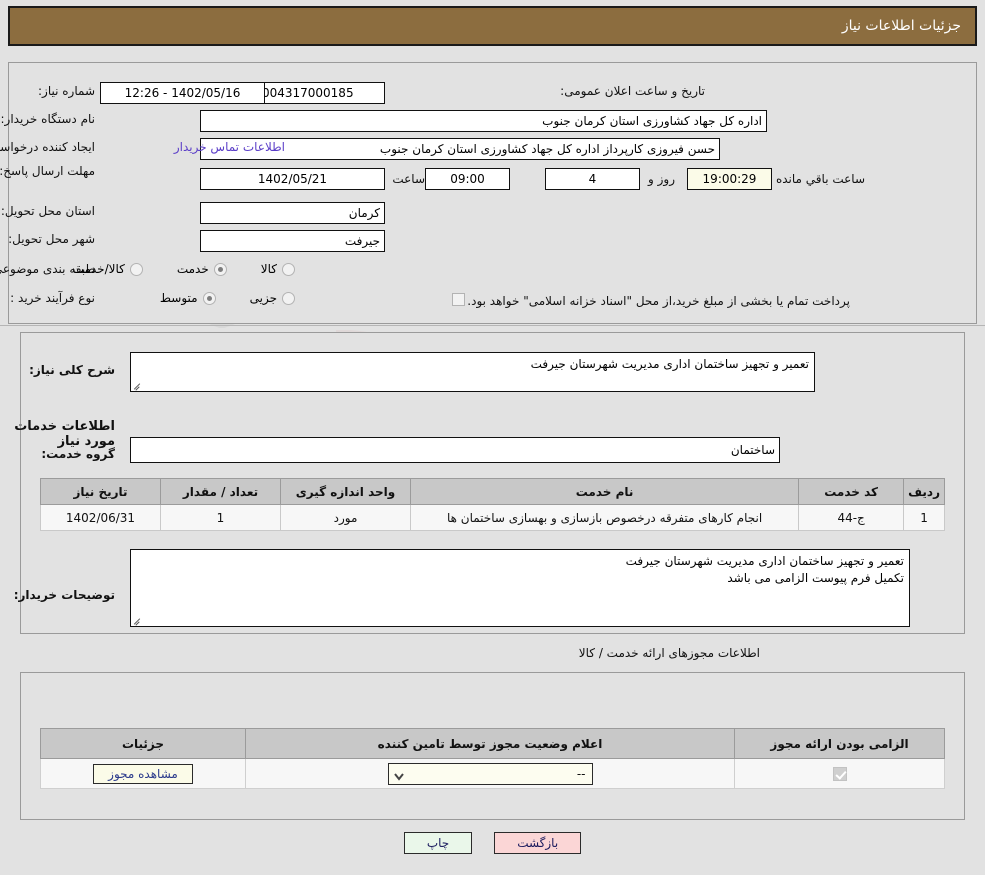 This screenshot has height=875, width=985. Describe the element at coordinates (64, 434) in the screenshot. I see `services-heading: اطلاعات خدمات مورد نیاز` at that location.